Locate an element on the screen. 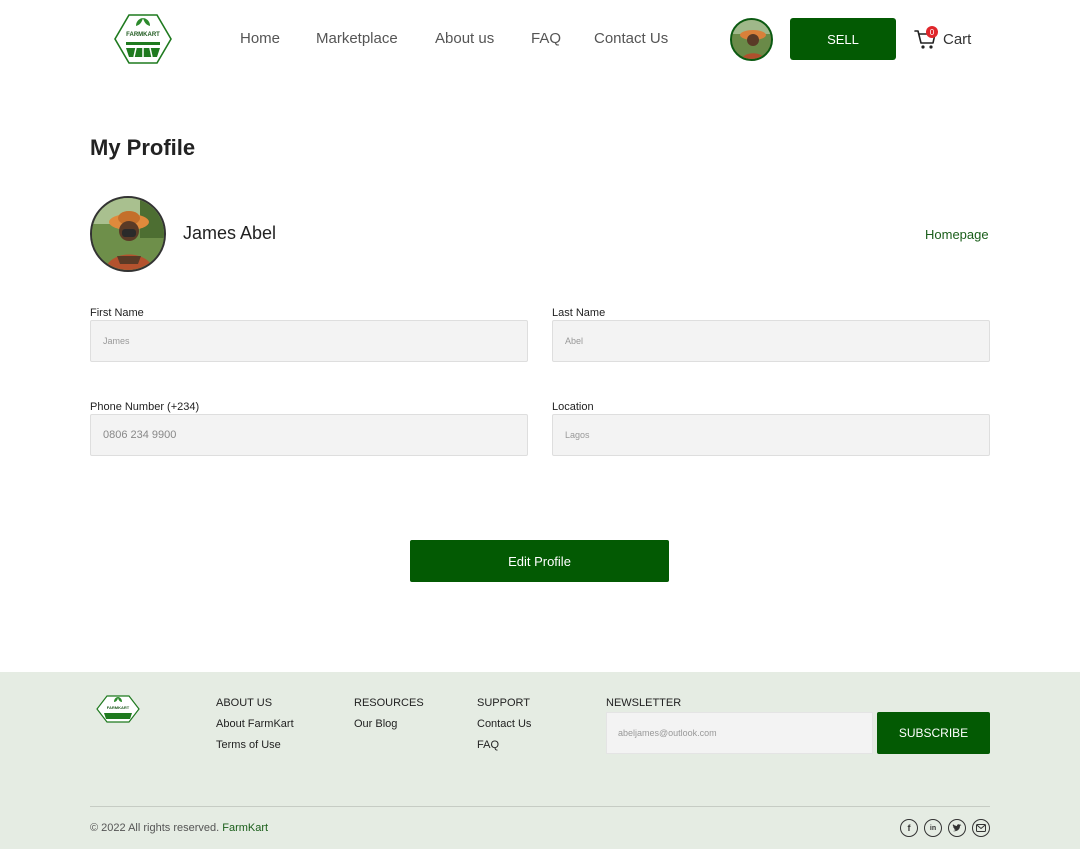  footer-newsletter-heading: NEWSLETTER is located at coordinates (644, 703).